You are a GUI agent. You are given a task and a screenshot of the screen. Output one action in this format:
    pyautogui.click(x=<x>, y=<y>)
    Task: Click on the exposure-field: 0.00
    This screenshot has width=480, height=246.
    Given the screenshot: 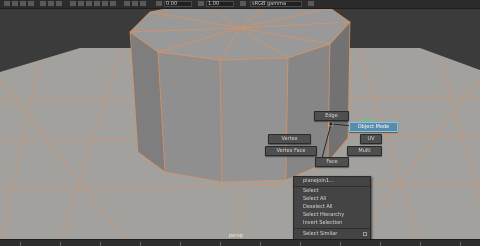 What is the action you would take?
    pyautogui.click(x=178, y=4)
    